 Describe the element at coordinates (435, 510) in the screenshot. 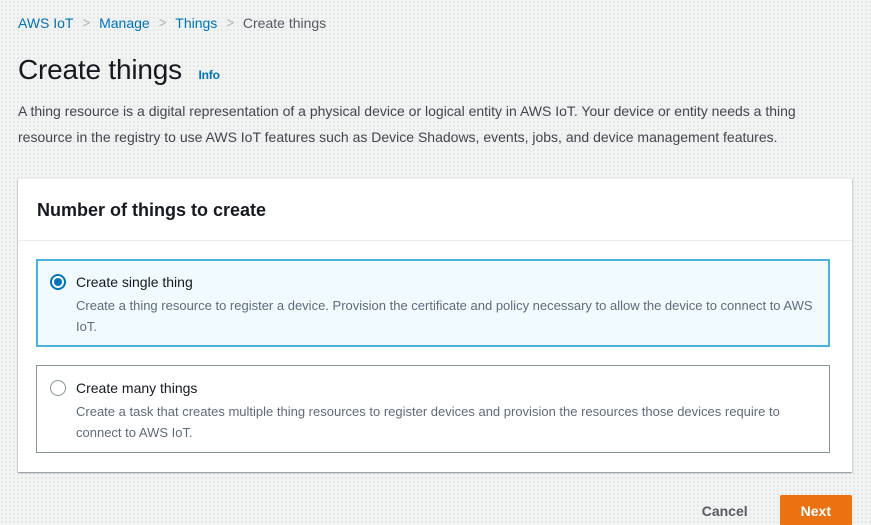

I see `footer-actions: Cancel Next` at that location.